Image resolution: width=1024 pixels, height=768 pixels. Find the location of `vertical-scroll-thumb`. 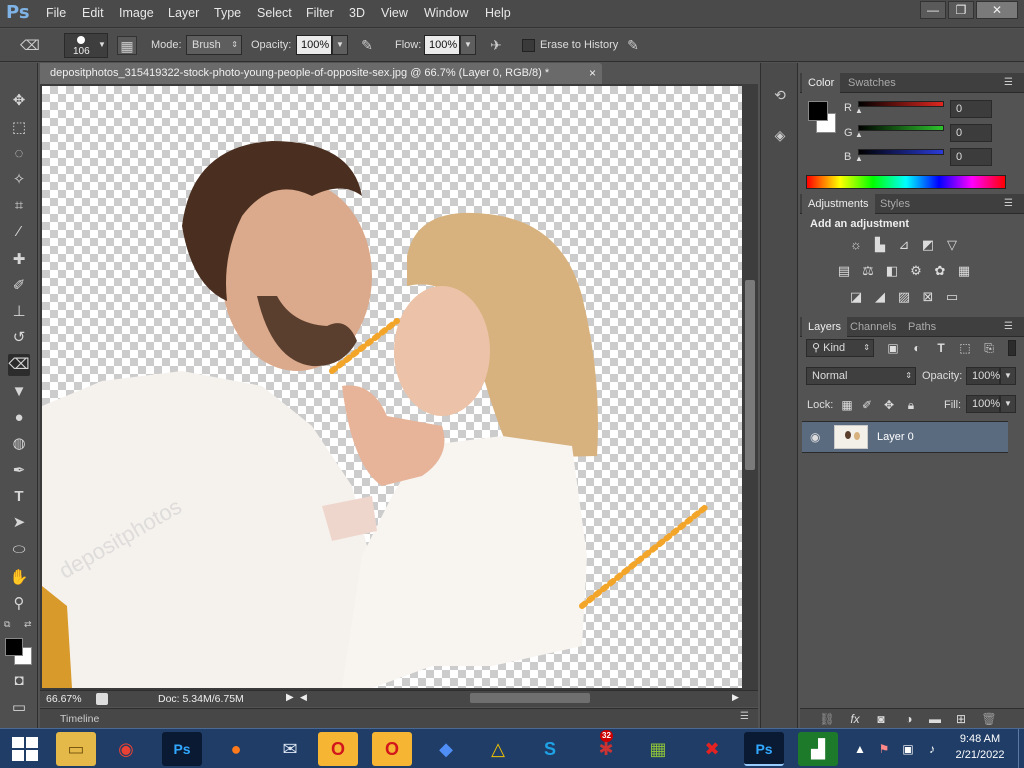

vertical-scroll-thumb is located at coordinates (750, 375).